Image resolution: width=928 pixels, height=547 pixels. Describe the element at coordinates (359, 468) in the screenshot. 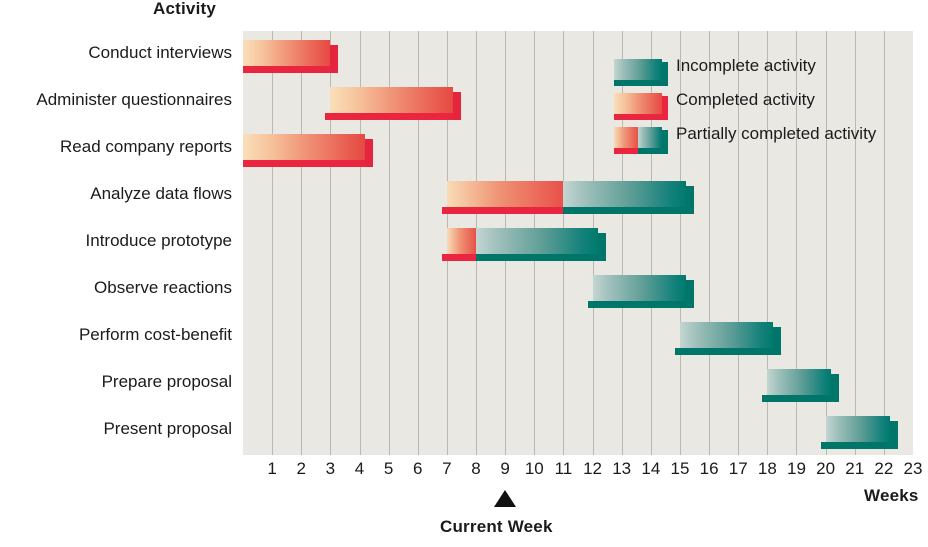

I see `week-tick-label: 4` at that location.